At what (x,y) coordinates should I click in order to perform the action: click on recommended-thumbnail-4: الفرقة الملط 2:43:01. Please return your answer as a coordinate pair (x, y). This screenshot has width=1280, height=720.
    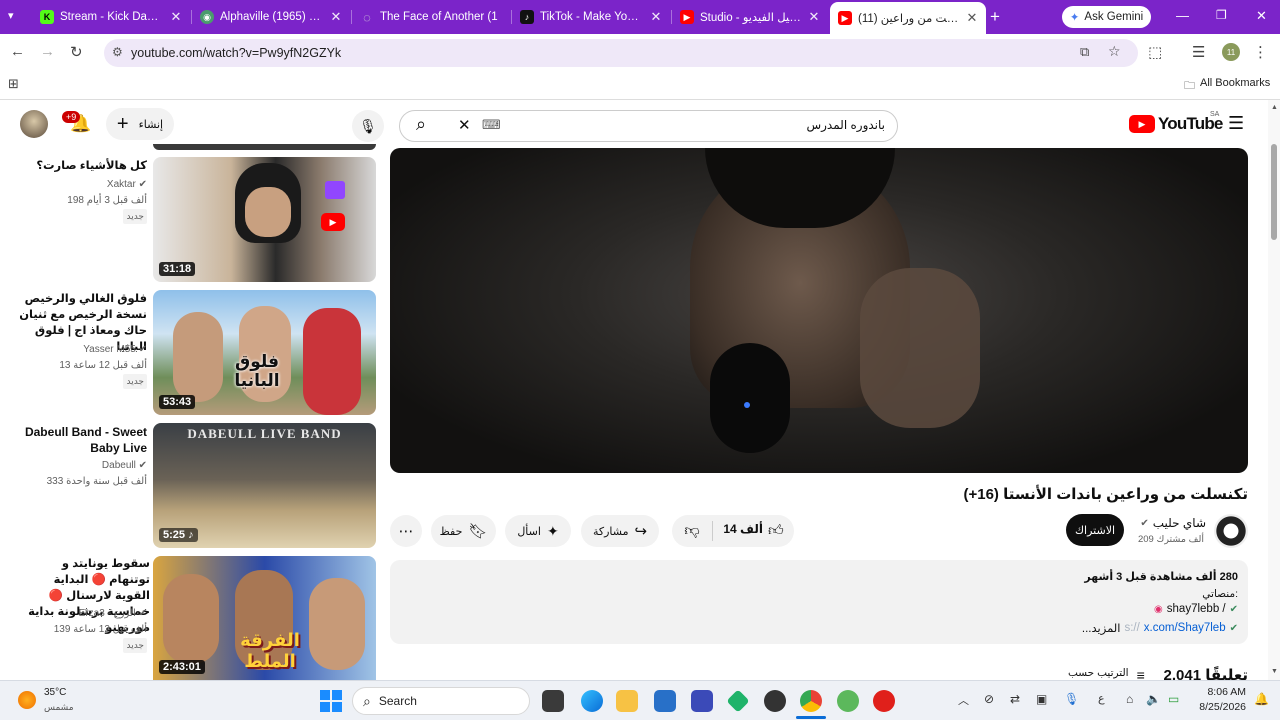
    Looking at the image, I should click on (264, 618).